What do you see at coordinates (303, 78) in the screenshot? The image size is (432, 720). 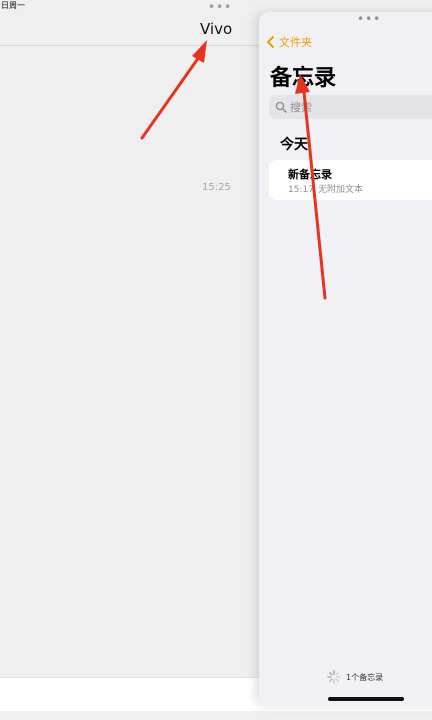 I see `page-title: 备忘录` at bounding box center [303, 78].